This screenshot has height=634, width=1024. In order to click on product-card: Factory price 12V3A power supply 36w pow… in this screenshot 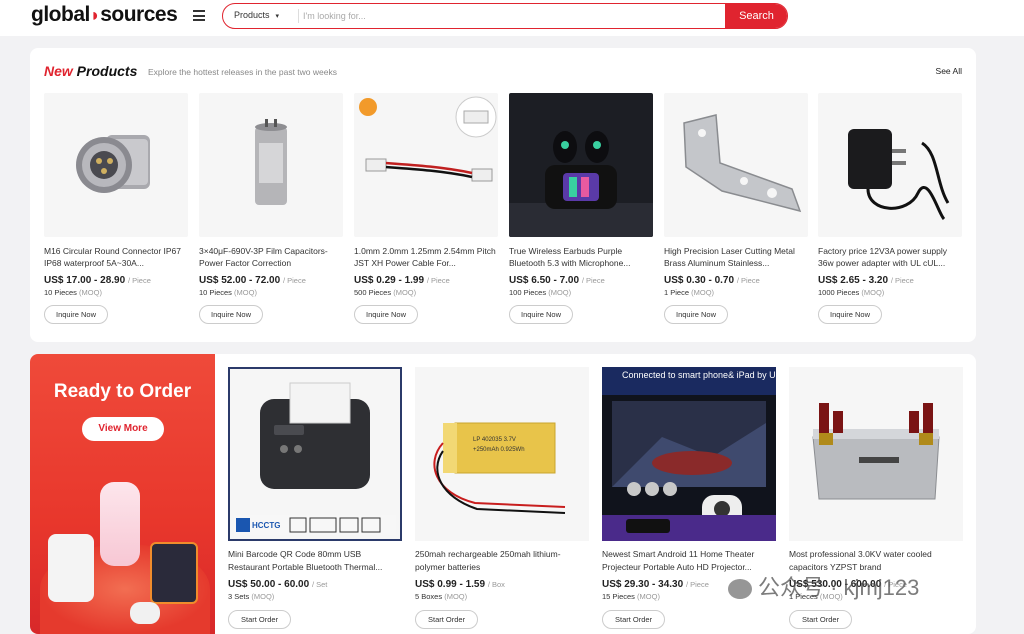, I will do `click(890, 208)`.